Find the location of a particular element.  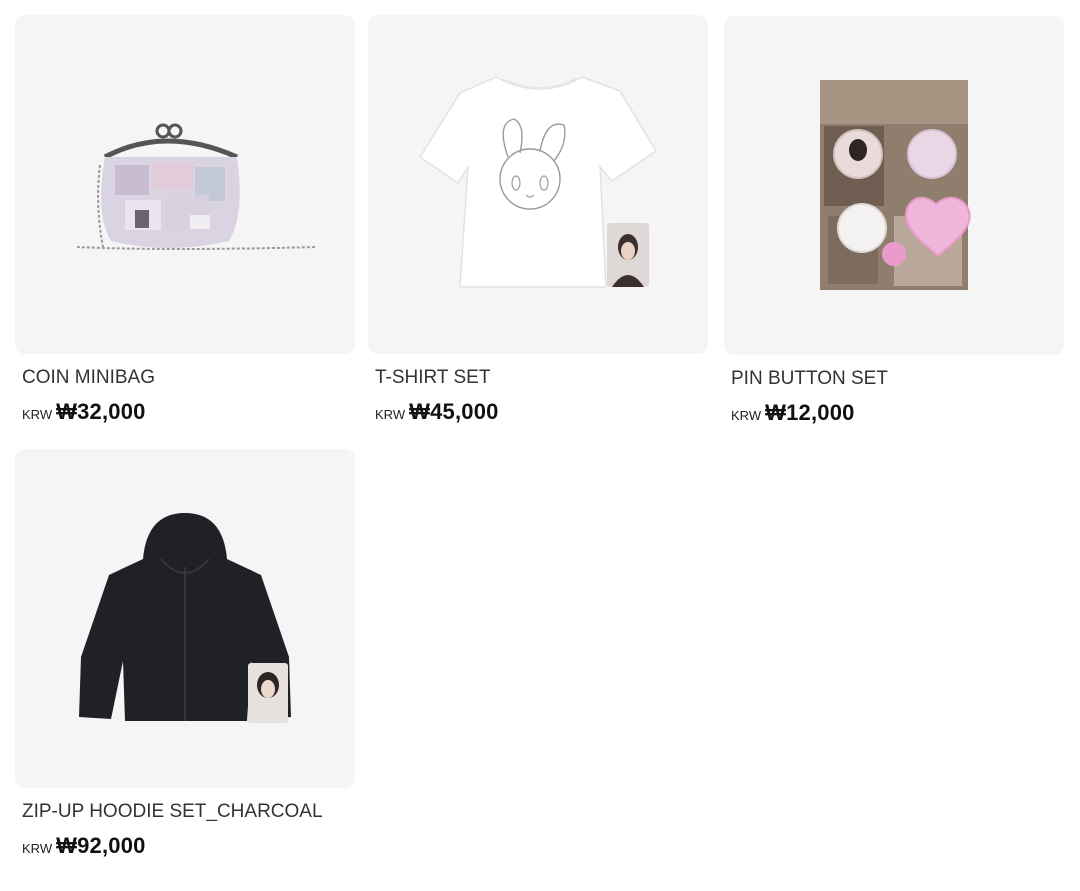

product-name: T-SHIRT SET is located at coordinates (541, 378).